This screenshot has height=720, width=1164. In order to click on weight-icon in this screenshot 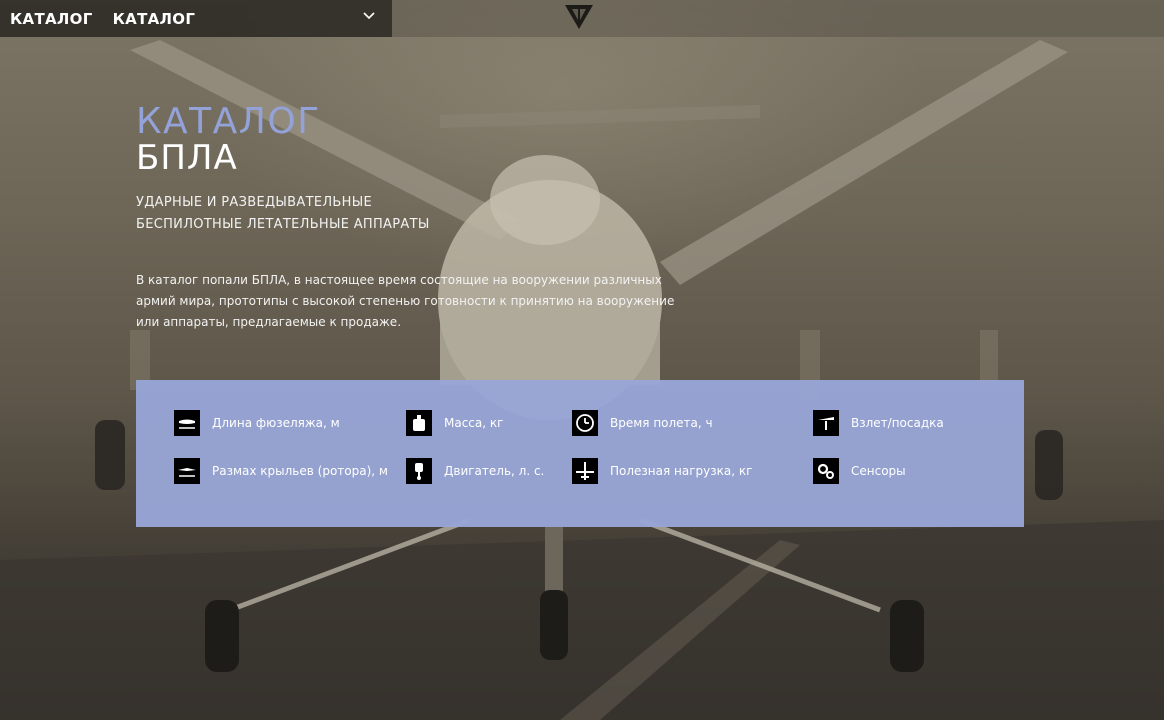, I will do `click(419, 423)`.